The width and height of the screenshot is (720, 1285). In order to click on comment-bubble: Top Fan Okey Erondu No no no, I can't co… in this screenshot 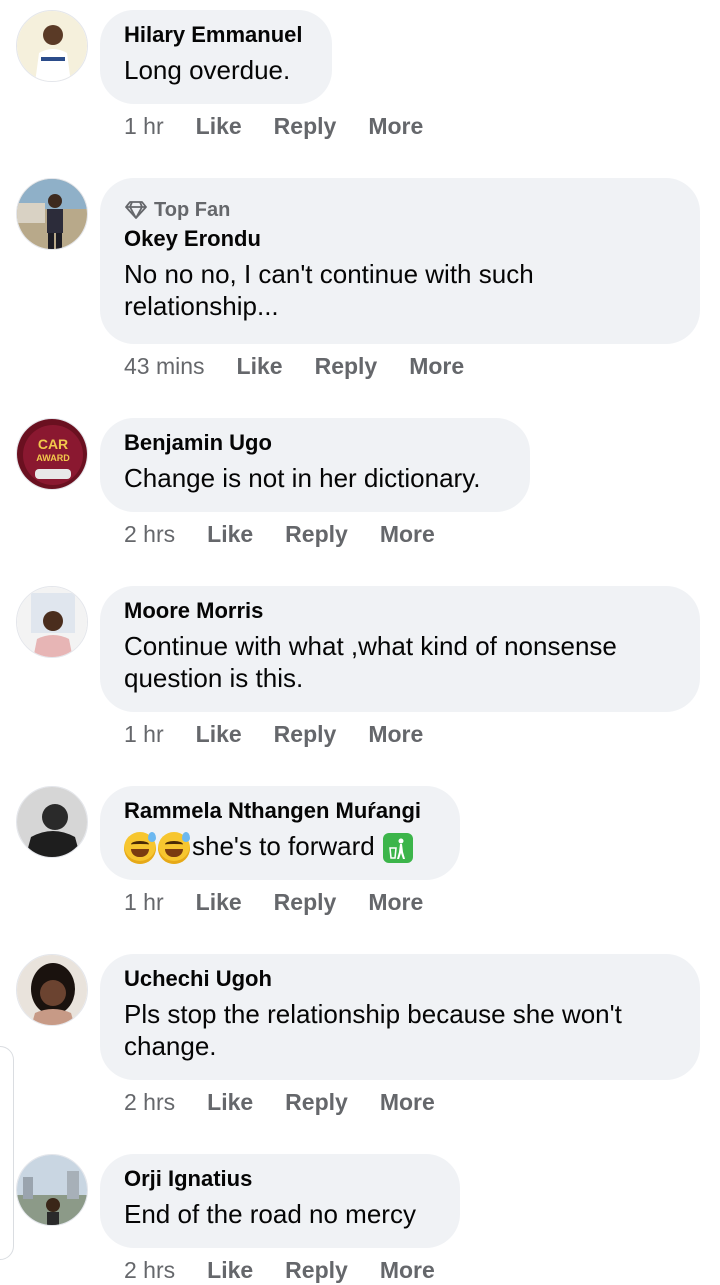, I will do `click(400, 261)`.